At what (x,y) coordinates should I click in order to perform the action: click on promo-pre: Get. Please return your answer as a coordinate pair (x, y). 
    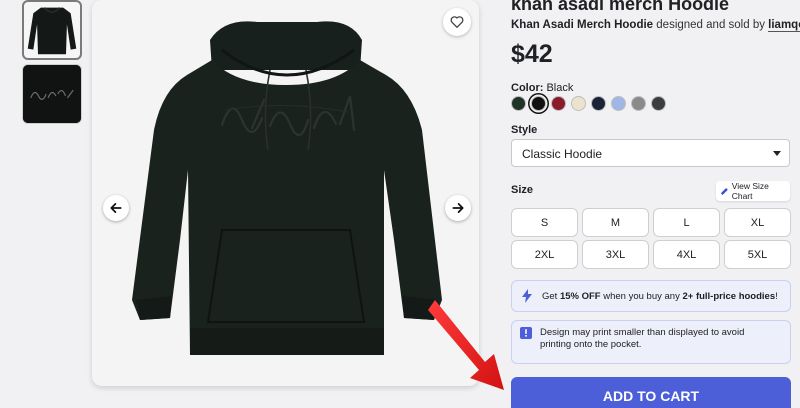
    Looking at the image, I should click on (551, 296).